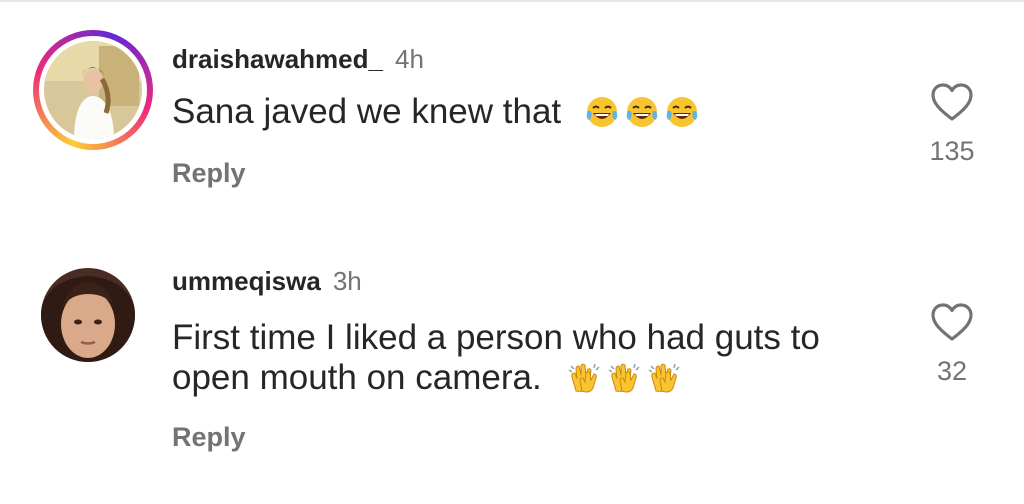 Image resolution: width=1024 pixels, height=504 pixels. What do you see at coordinates (952, 344) in the screenshot?
I see `like-column: 32` at bounding box center [952, 344].